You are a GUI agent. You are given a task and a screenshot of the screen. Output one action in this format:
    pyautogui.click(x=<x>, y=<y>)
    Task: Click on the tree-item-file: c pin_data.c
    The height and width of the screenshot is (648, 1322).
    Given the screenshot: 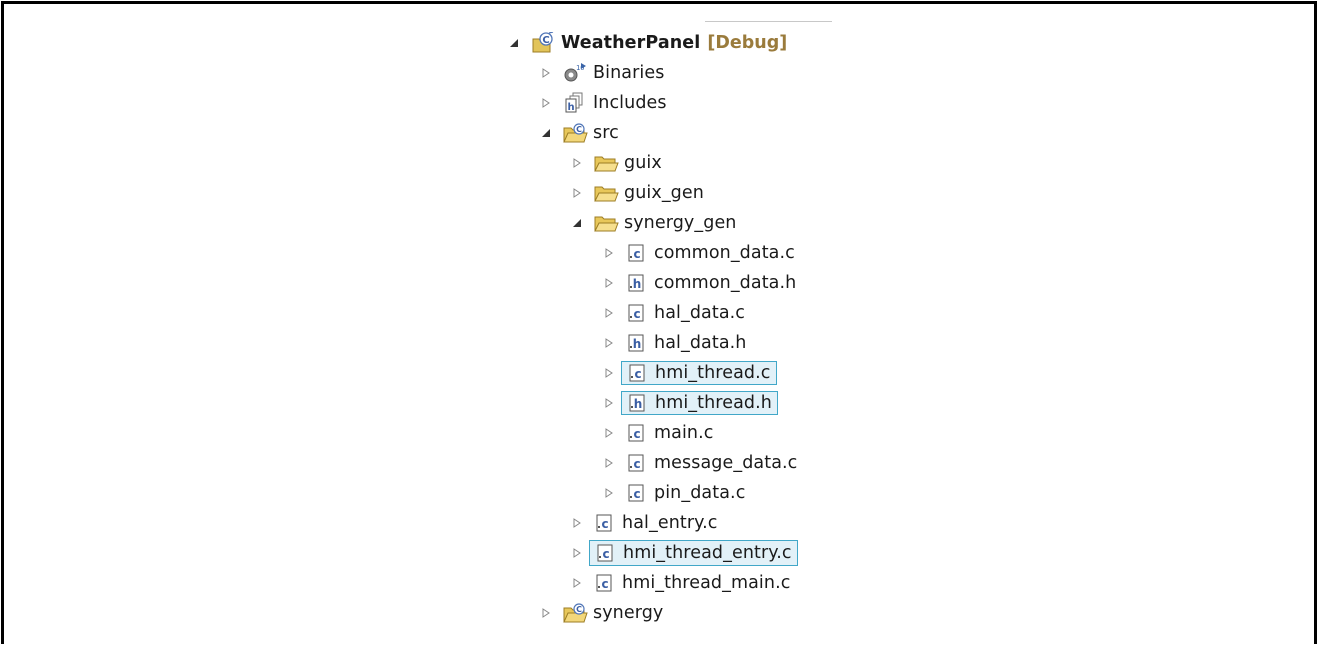 What is the action you would take?
    pyautogui.click(x=673, y=493)
    